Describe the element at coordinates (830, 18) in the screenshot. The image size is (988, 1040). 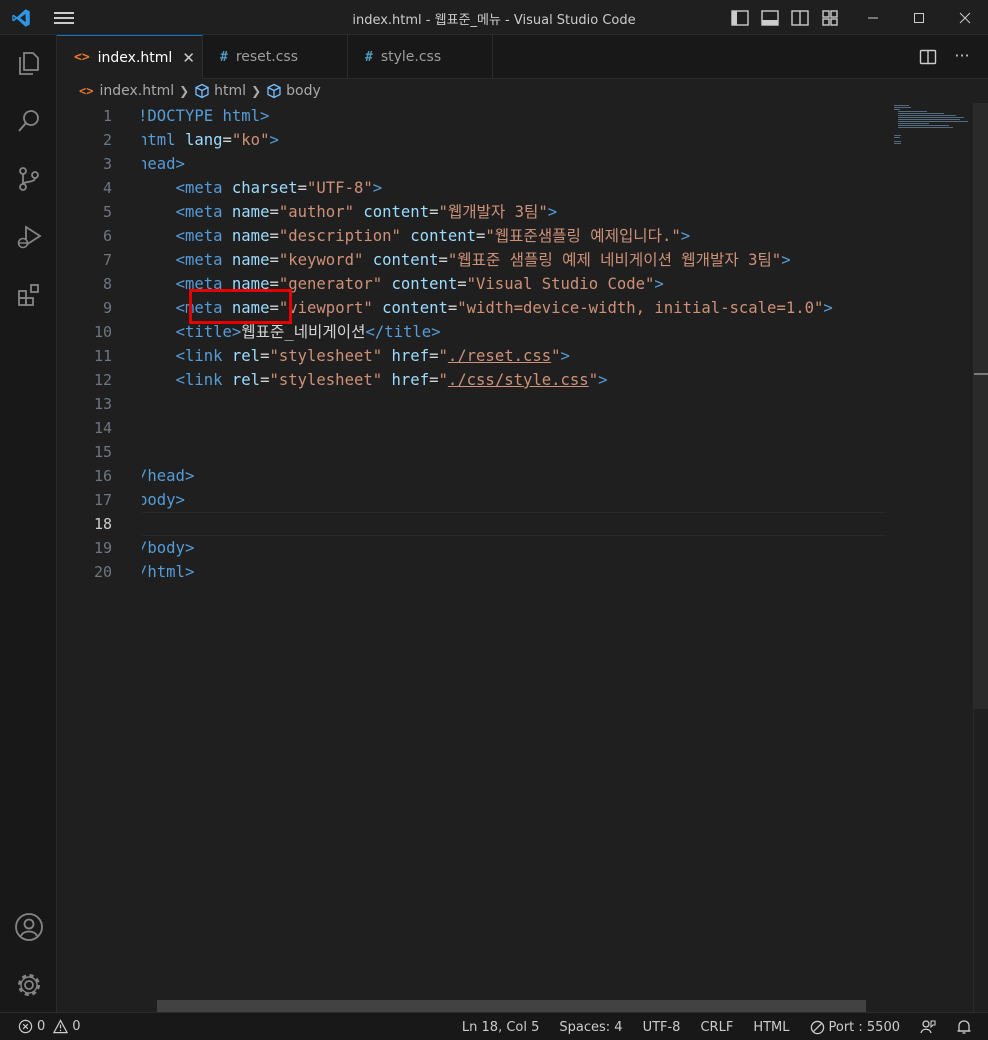
I see `customize-layout-icon` at that location.